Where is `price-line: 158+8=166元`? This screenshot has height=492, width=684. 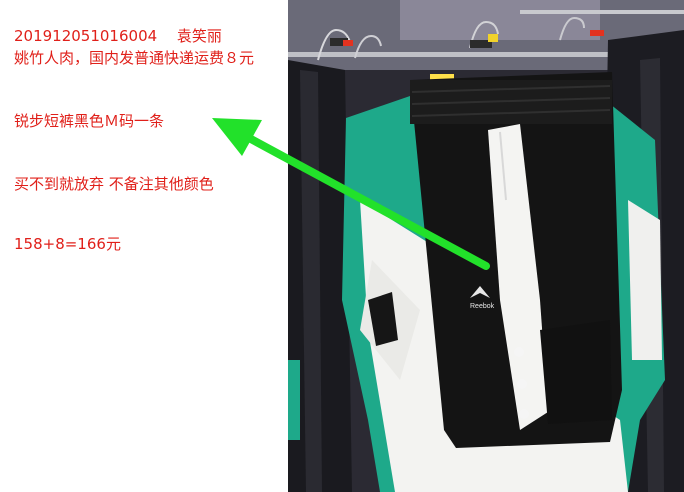 price-line: 158+8=166元 is located at coordinates (67, 244).